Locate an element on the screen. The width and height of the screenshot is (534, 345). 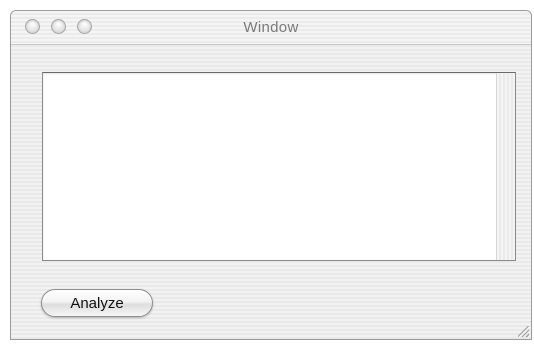
title-bar: Window is located at coordinates (271, 28).